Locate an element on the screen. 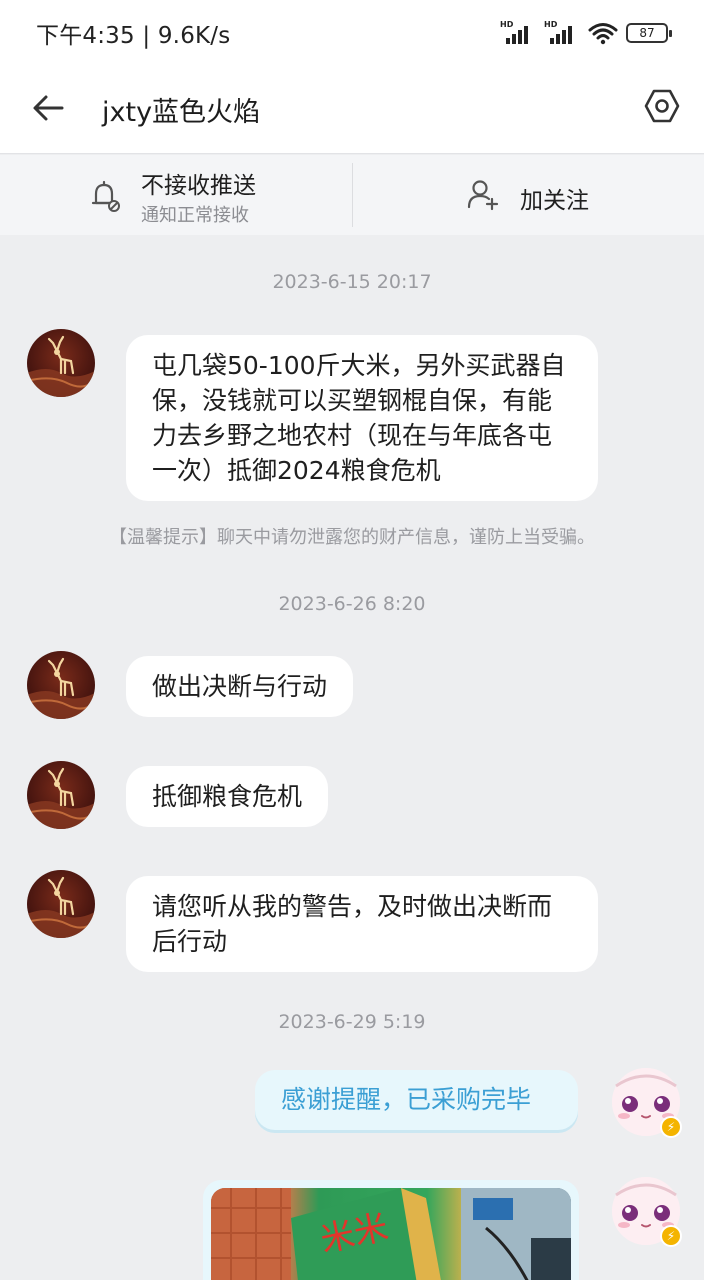 The width and height of the screenshot is (704, 1280). timestamp: 2023-6-29 5:19 is located at coordinates (352, 1022).